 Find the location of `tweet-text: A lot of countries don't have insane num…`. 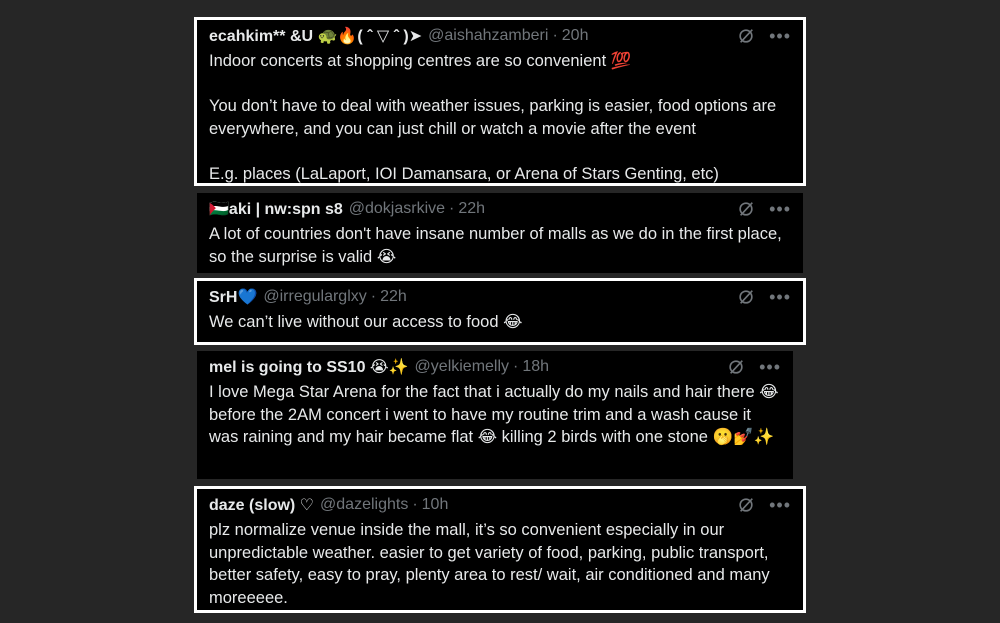

tweet-text: A lot of countries don't have insane num… is located at coordinates (495, 245).